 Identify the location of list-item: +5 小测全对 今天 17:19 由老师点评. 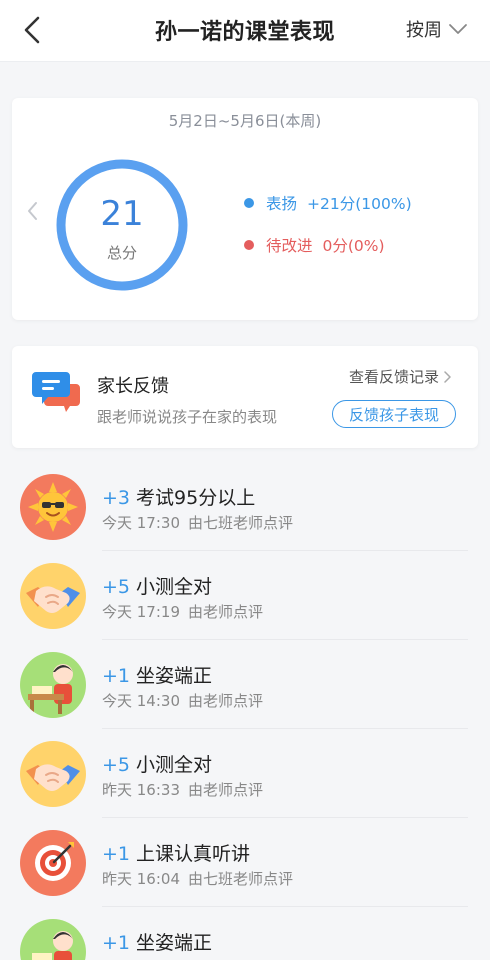
(245, 595).